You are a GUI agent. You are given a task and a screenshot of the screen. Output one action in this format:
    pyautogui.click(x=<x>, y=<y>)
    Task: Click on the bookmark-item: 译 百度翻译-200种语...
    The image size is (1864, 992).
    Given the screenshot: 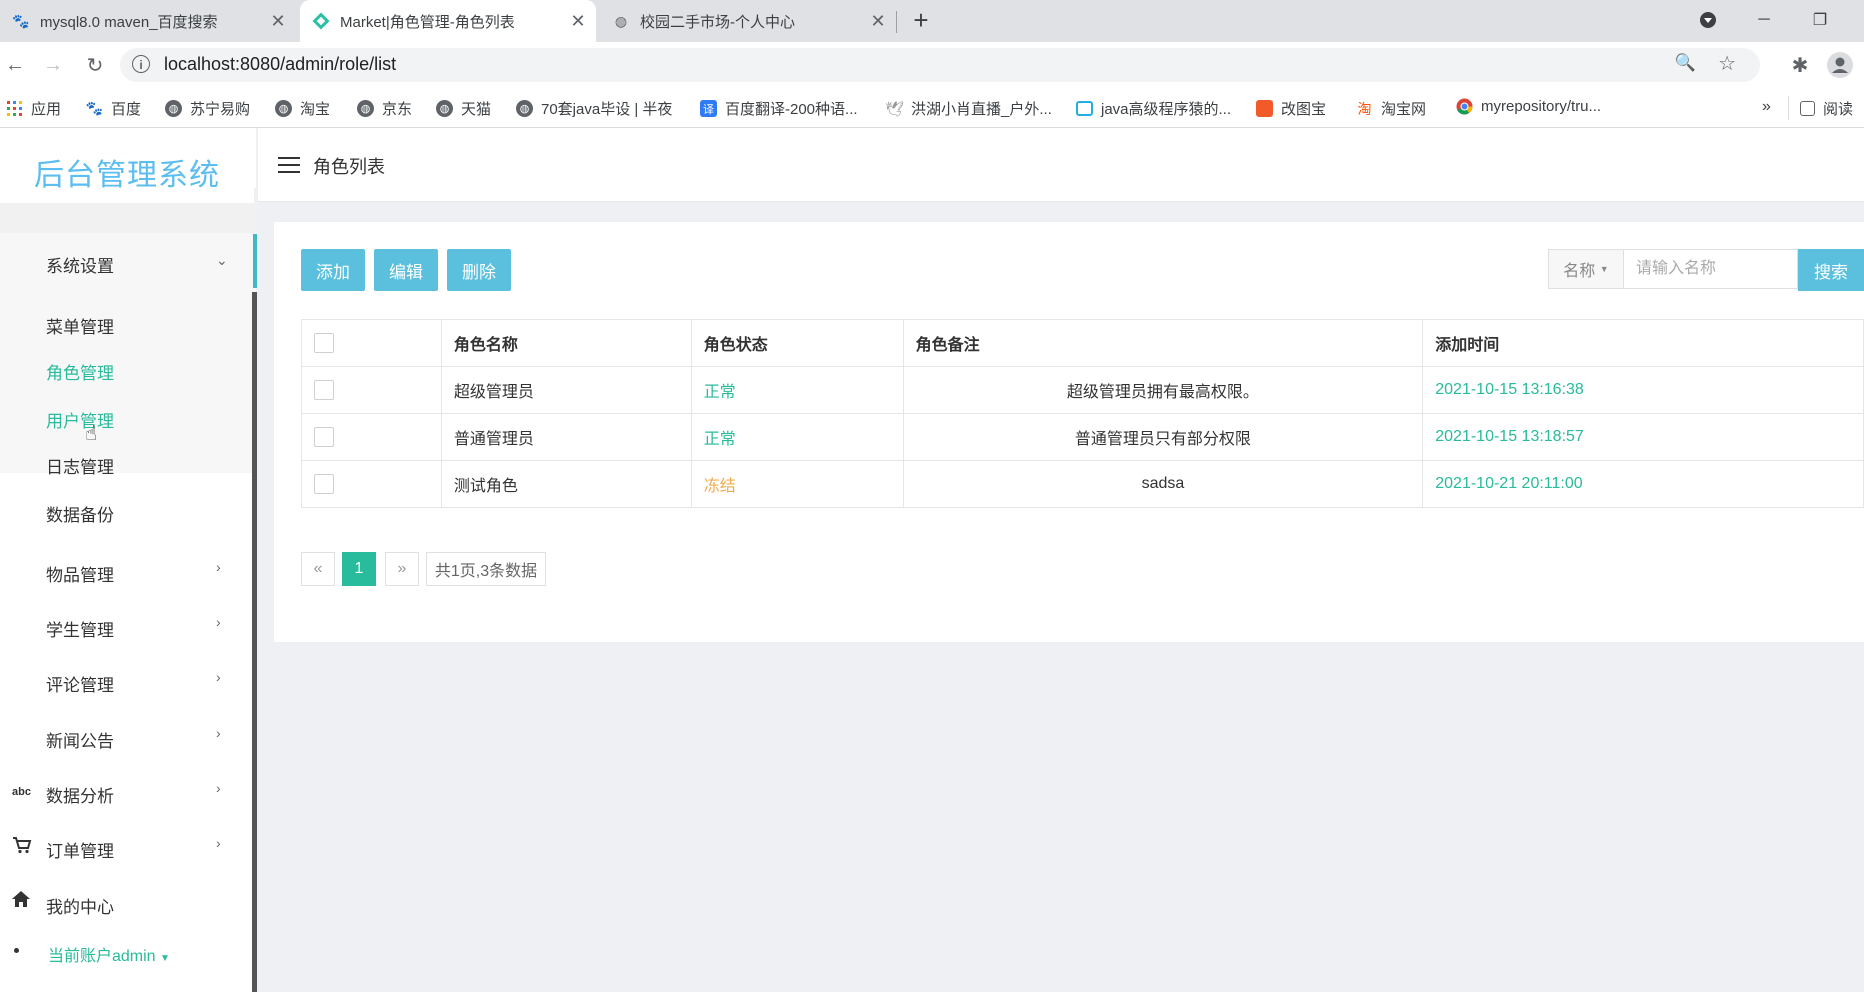 What is the action you would take?
    pyautogui.click(x=779, y=108)
    